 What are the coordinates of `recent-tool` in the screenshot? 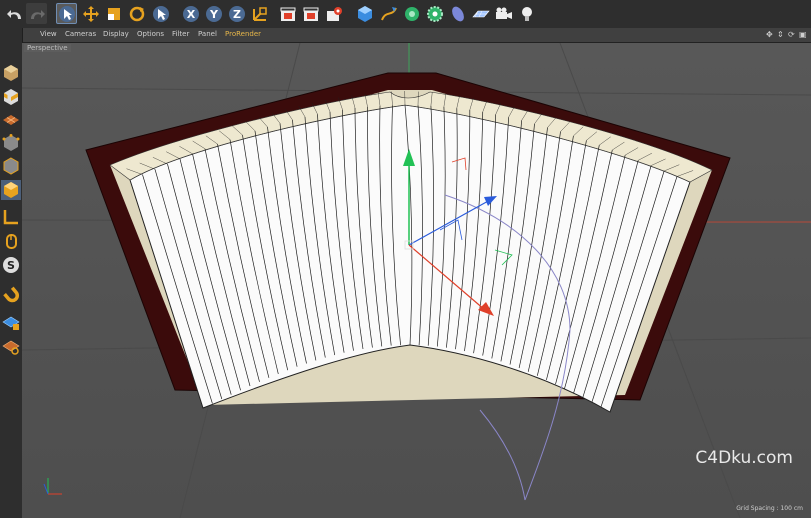 It's located at (160, 13).